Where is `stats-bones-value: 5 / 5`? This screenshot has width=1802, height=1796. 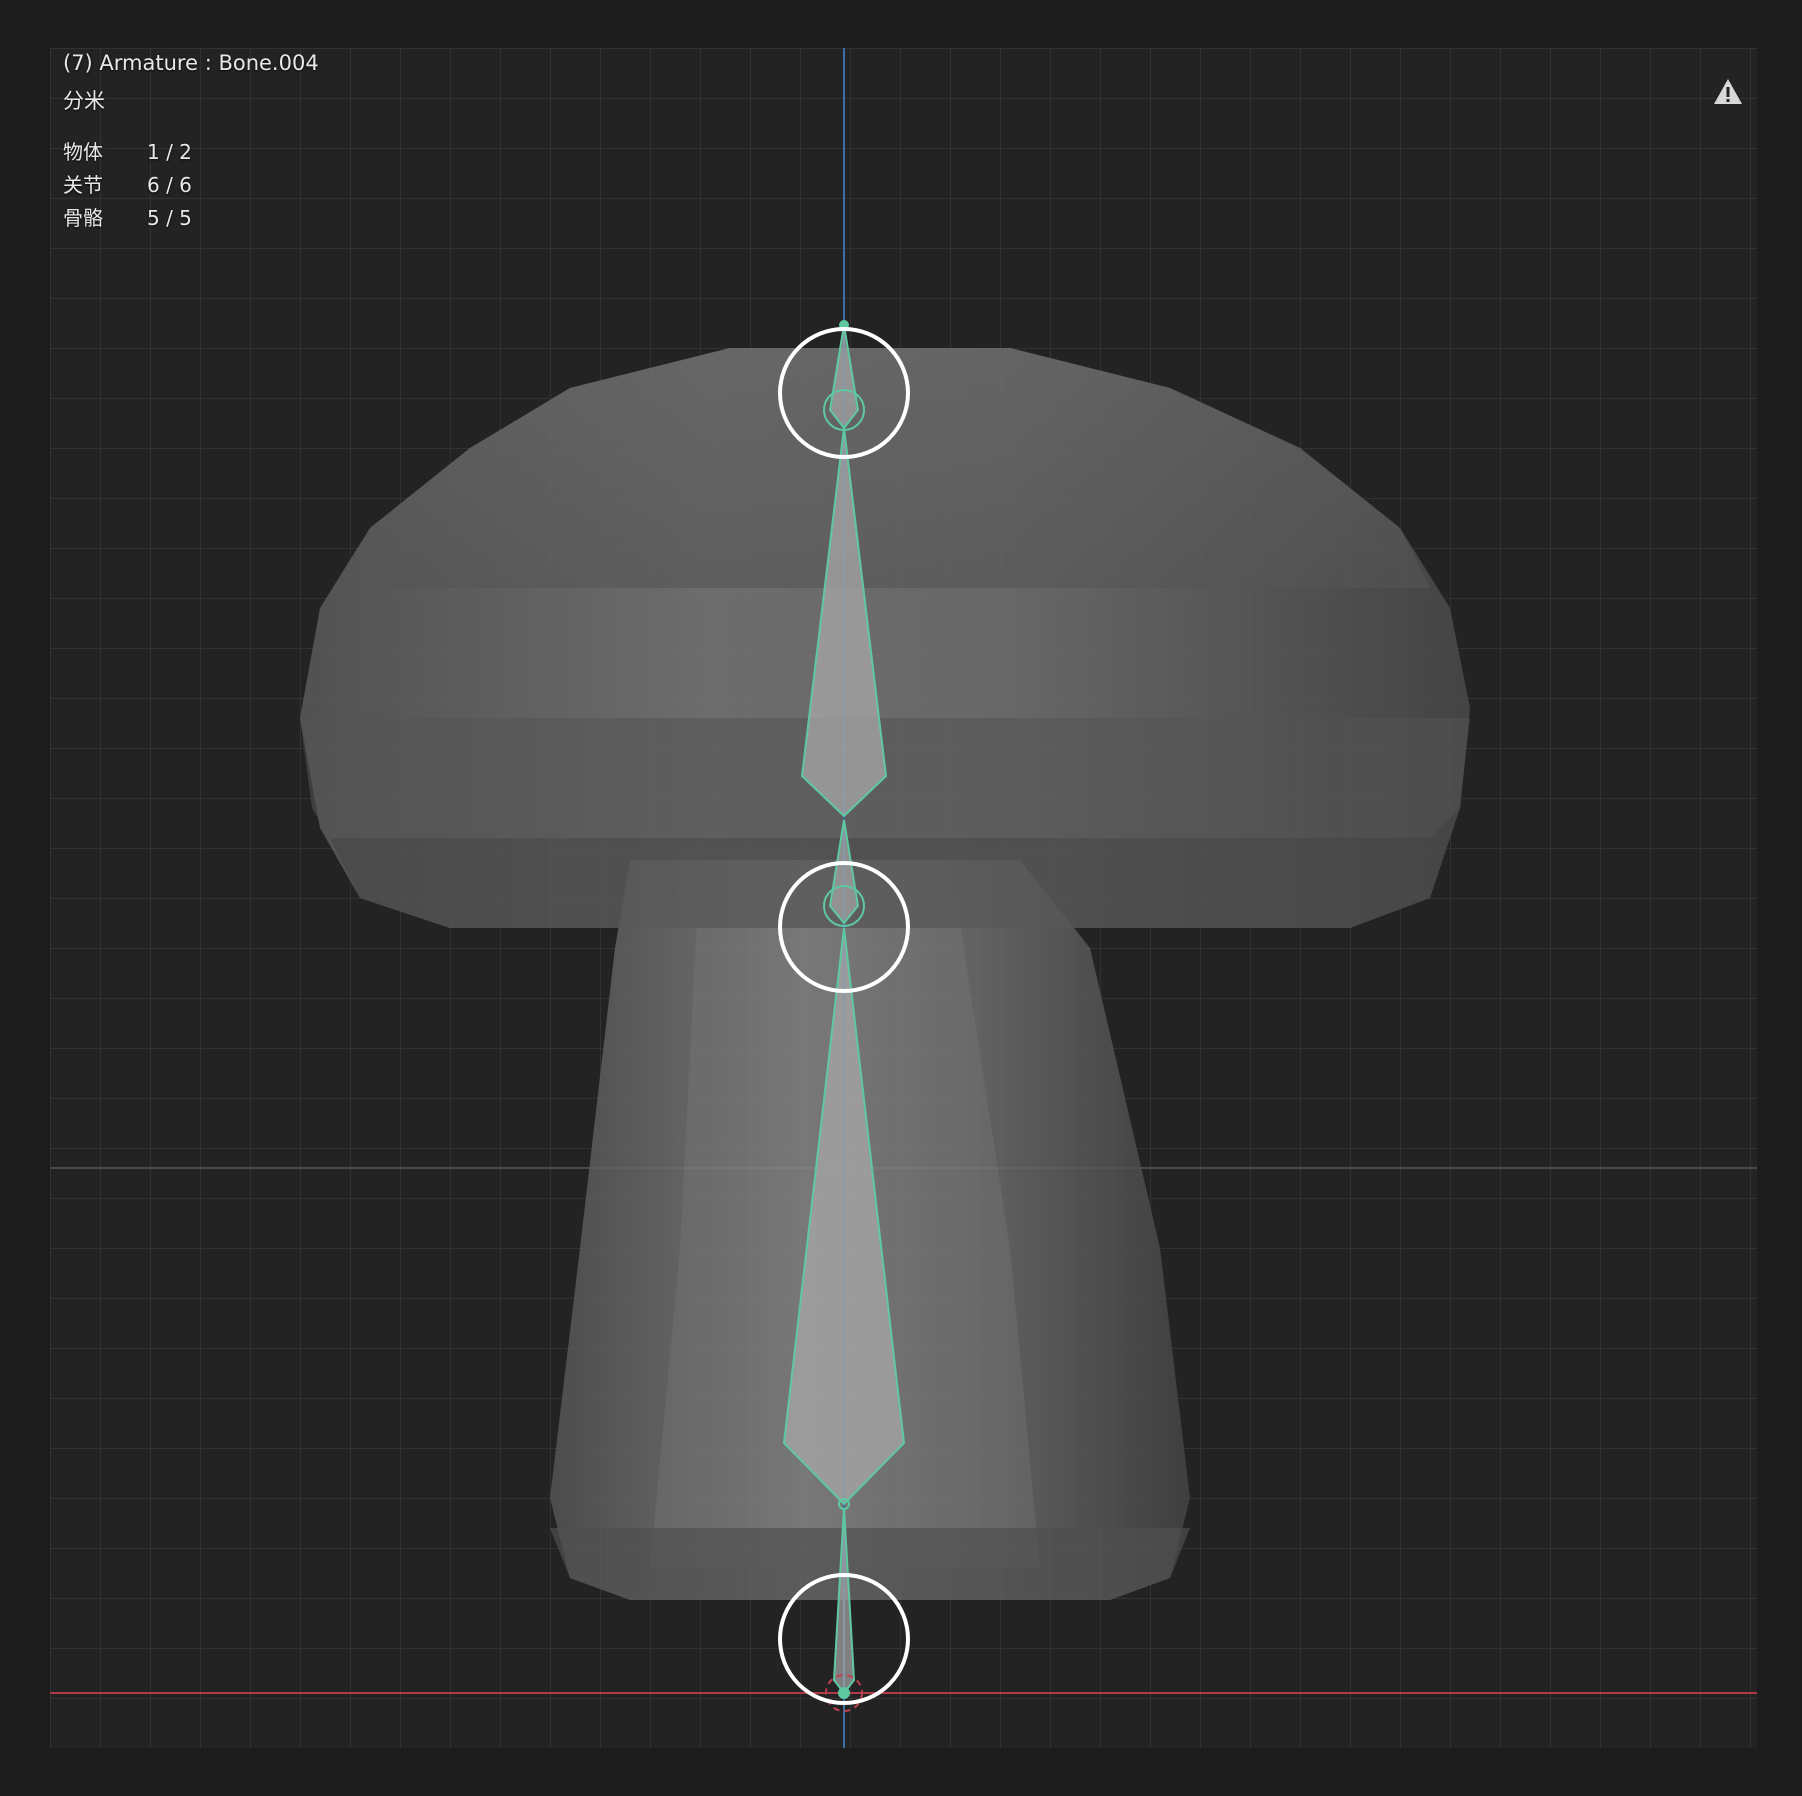 stats-bones-value: 5 / 5 is located at coordinates (169, 218).